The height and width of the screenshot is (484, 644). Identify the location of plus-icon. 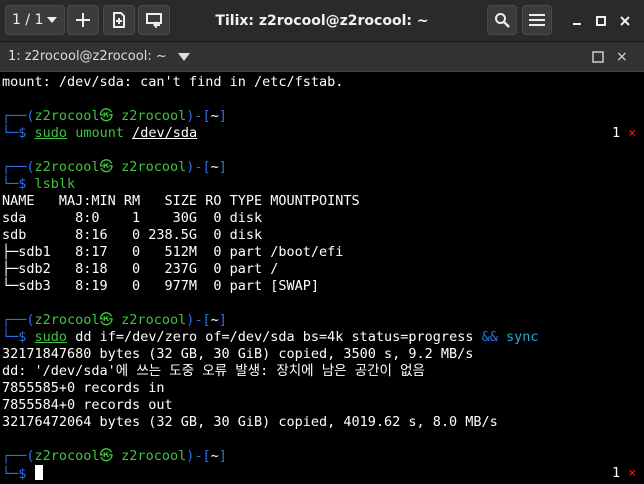
(83, 20).